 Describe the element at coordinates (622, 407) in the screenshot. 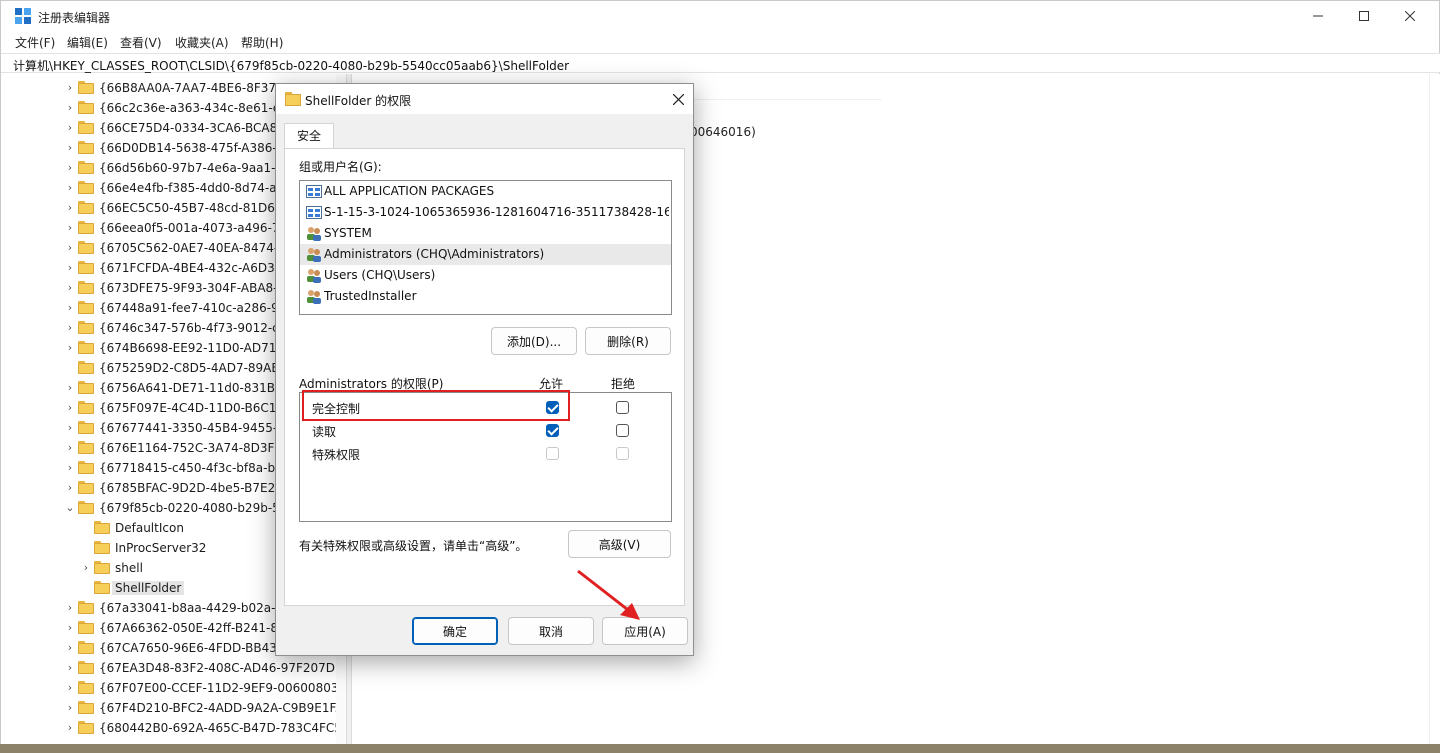

I see `full-control-deny-checkbox` at that location.